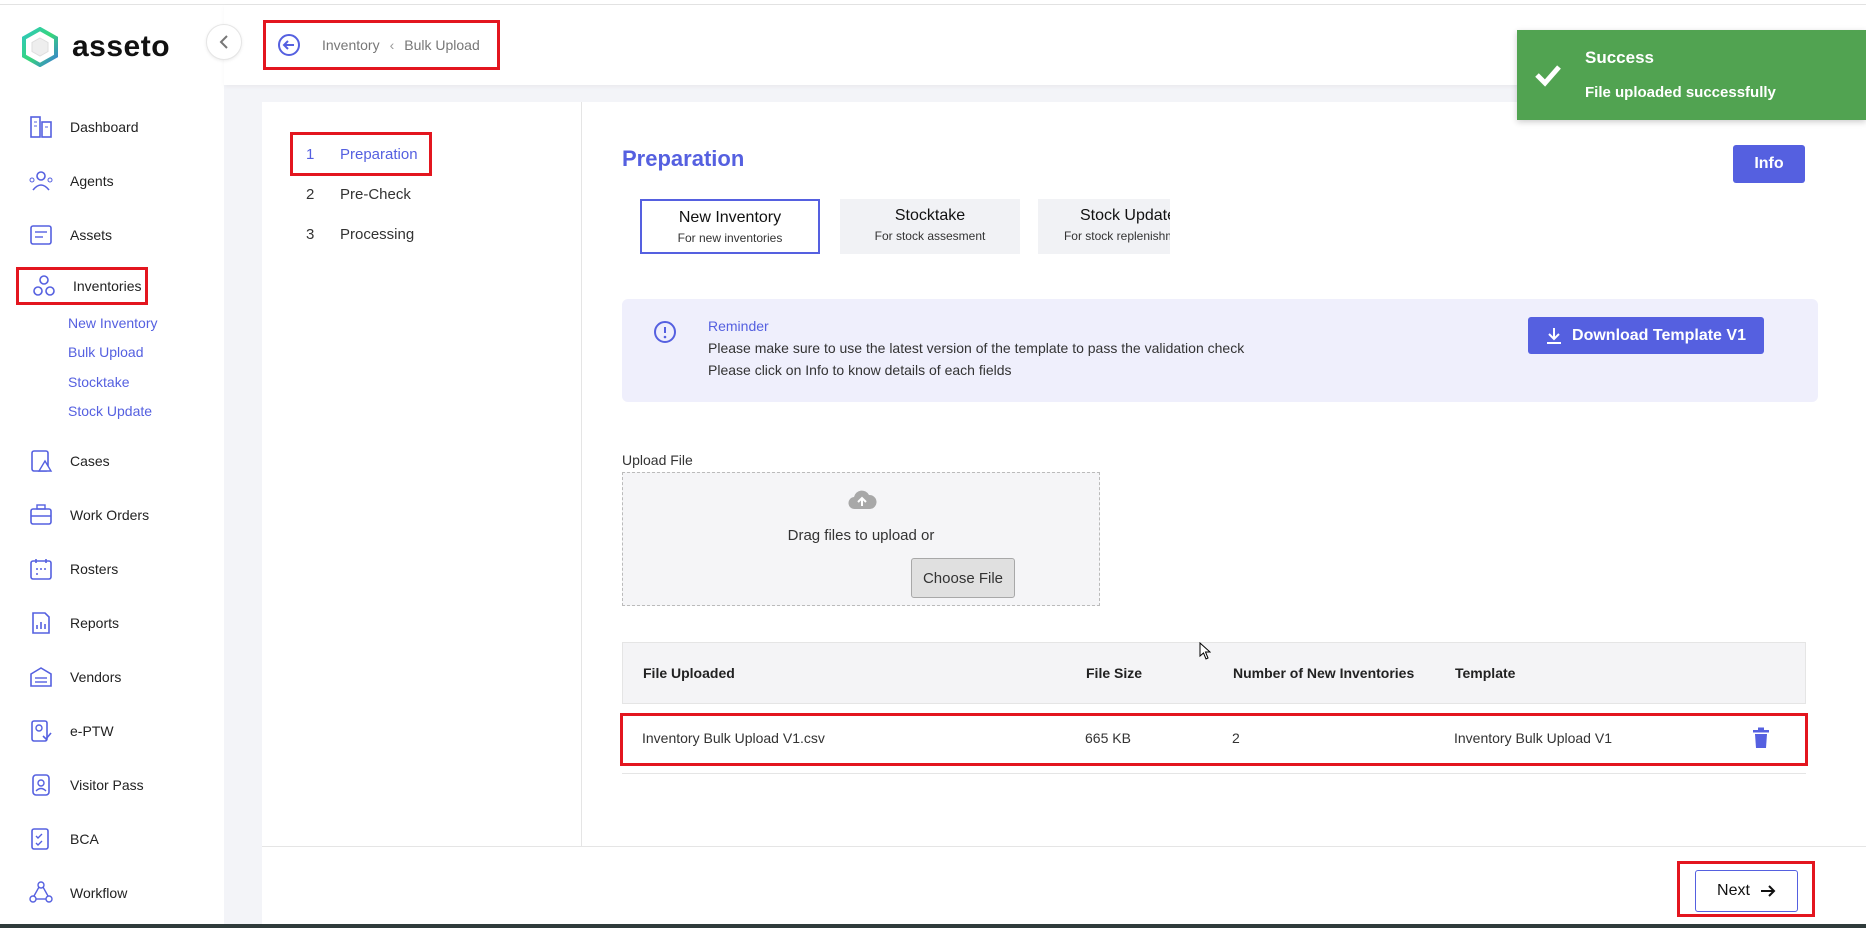 The width and height of the screenshot is (1866, 928). I want to click on sidebar-item-assets: Assets, so click(70, 235).